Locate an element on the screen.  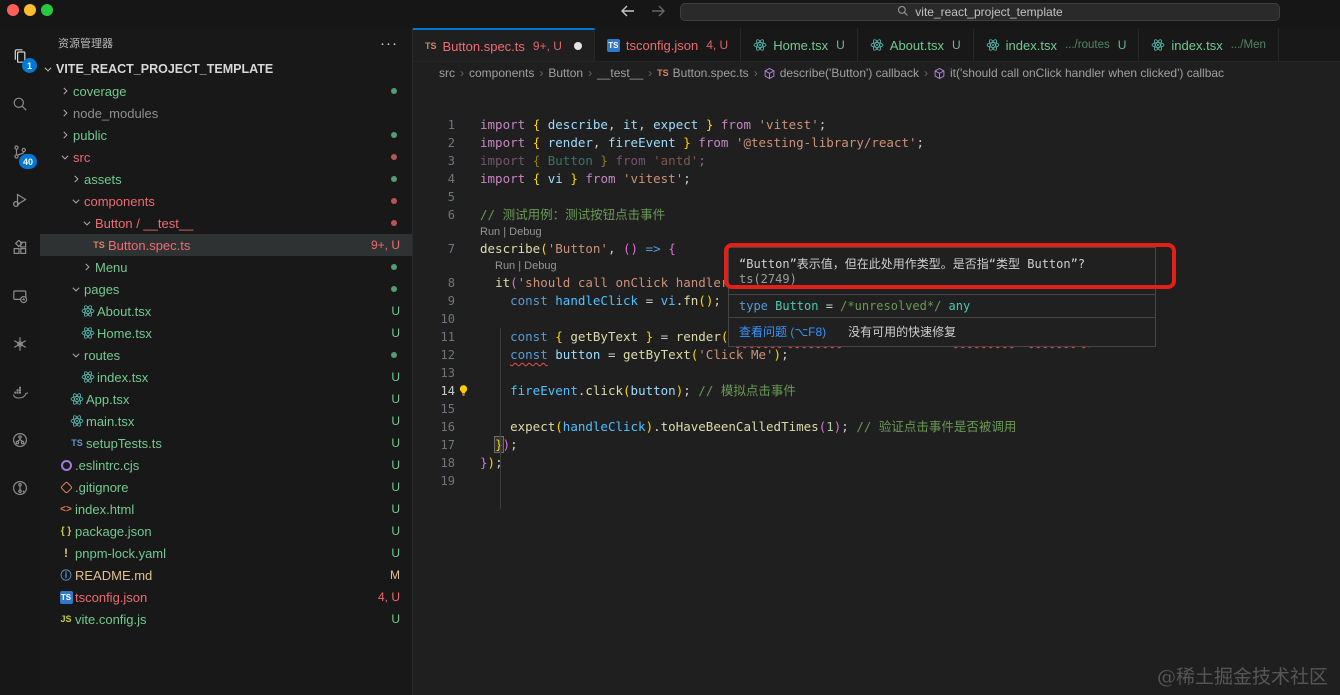
ts-orange-icon: TS is located at coordinates (99, 245).